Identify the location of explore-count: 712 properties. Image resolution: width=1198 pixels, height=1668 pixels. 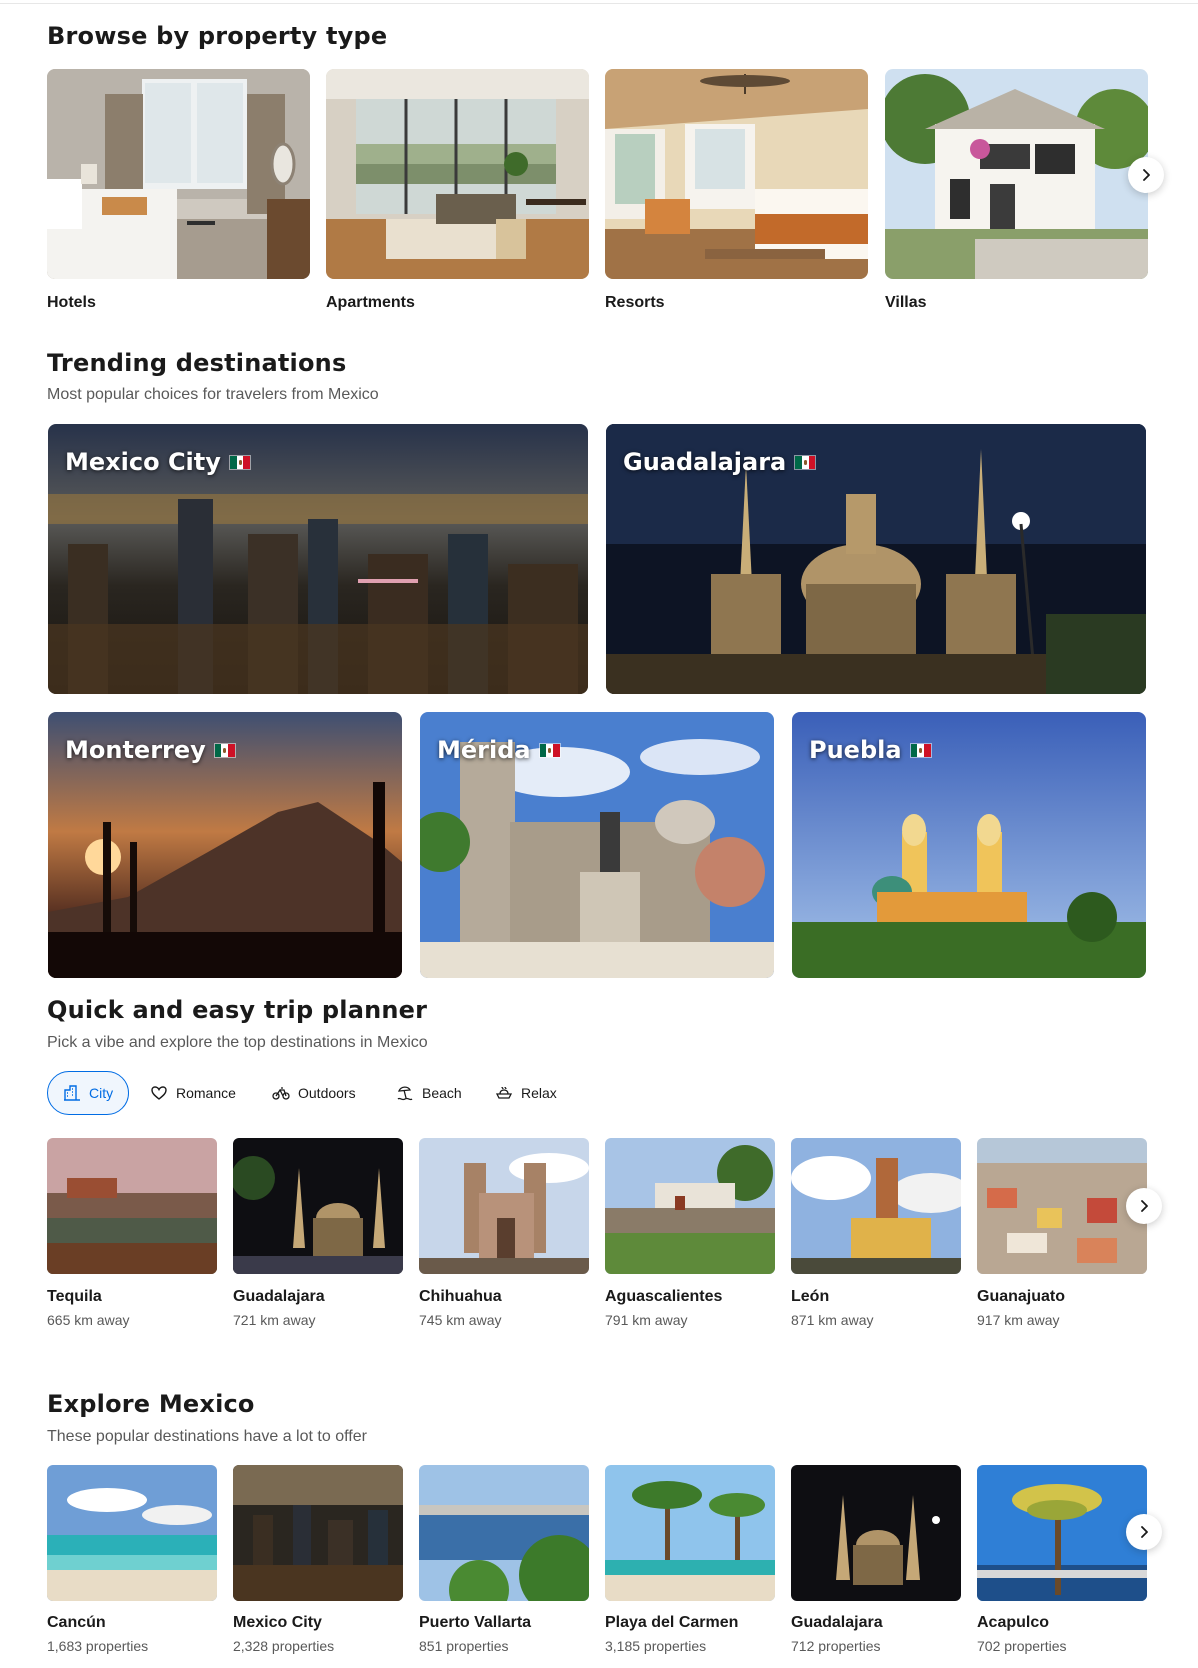
(836, 1646).